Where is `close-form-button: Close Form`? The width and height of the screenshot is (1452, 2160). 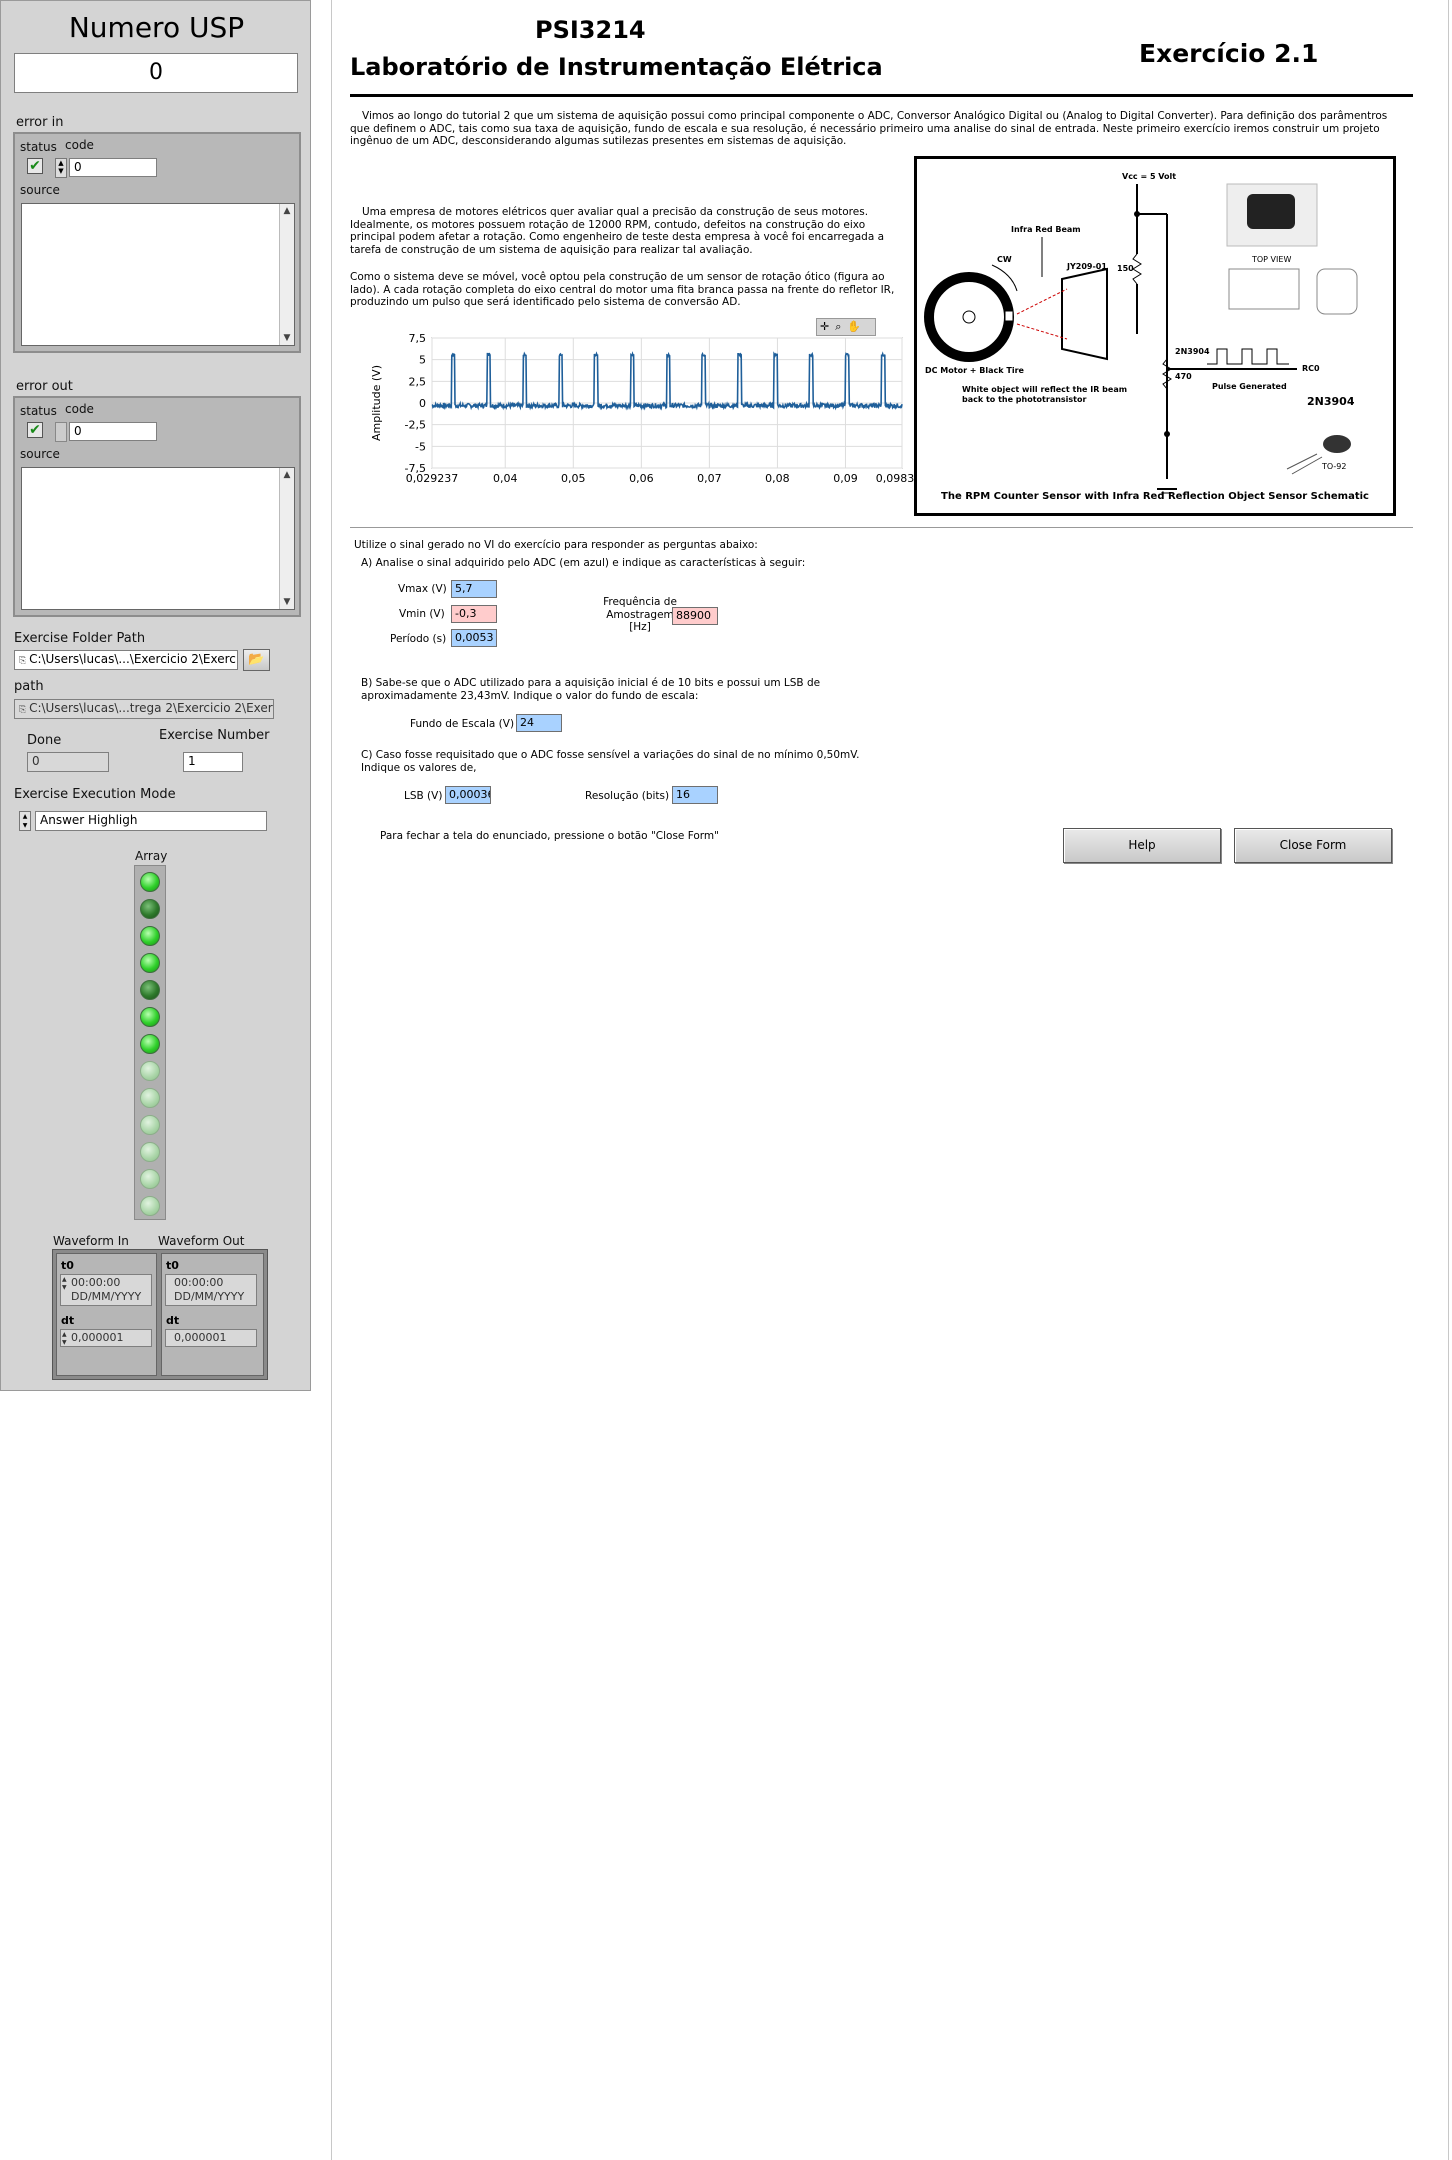 close-form-button: Close Form is located at coordinates (1313, 845).